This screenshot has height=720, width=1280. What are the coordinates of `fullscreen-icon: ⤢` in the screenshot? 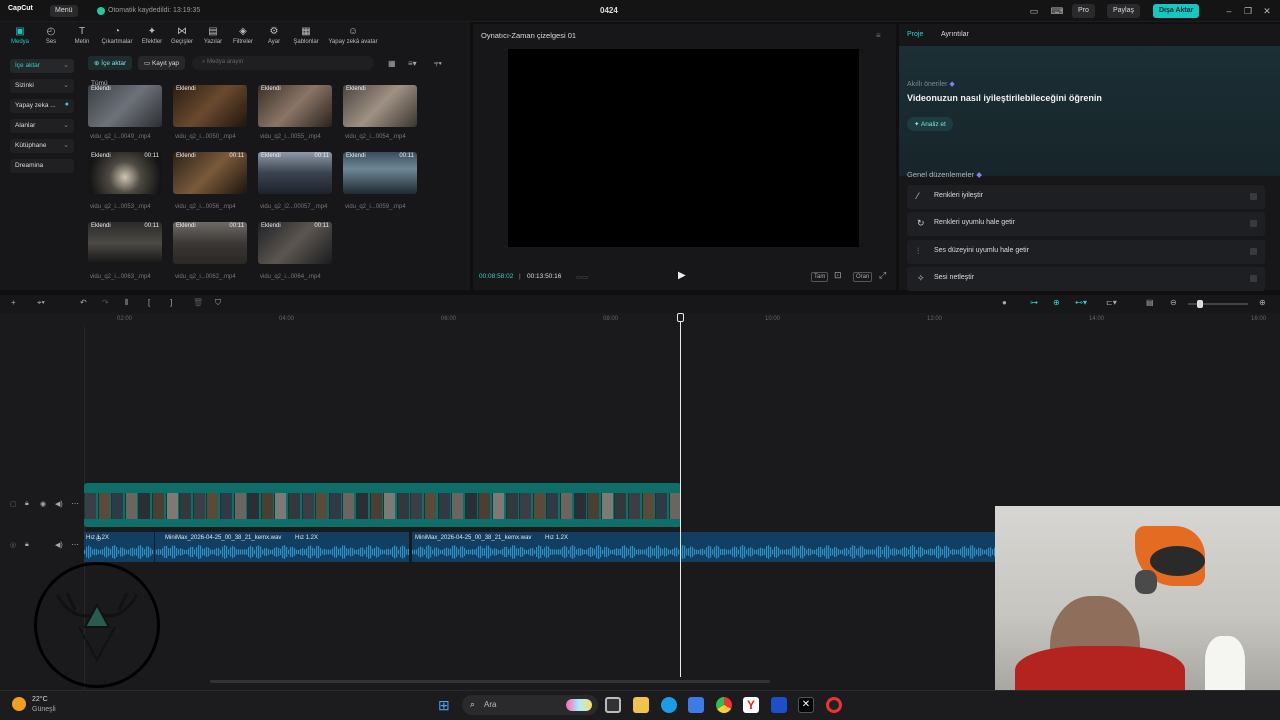 It's located at (882, 275).